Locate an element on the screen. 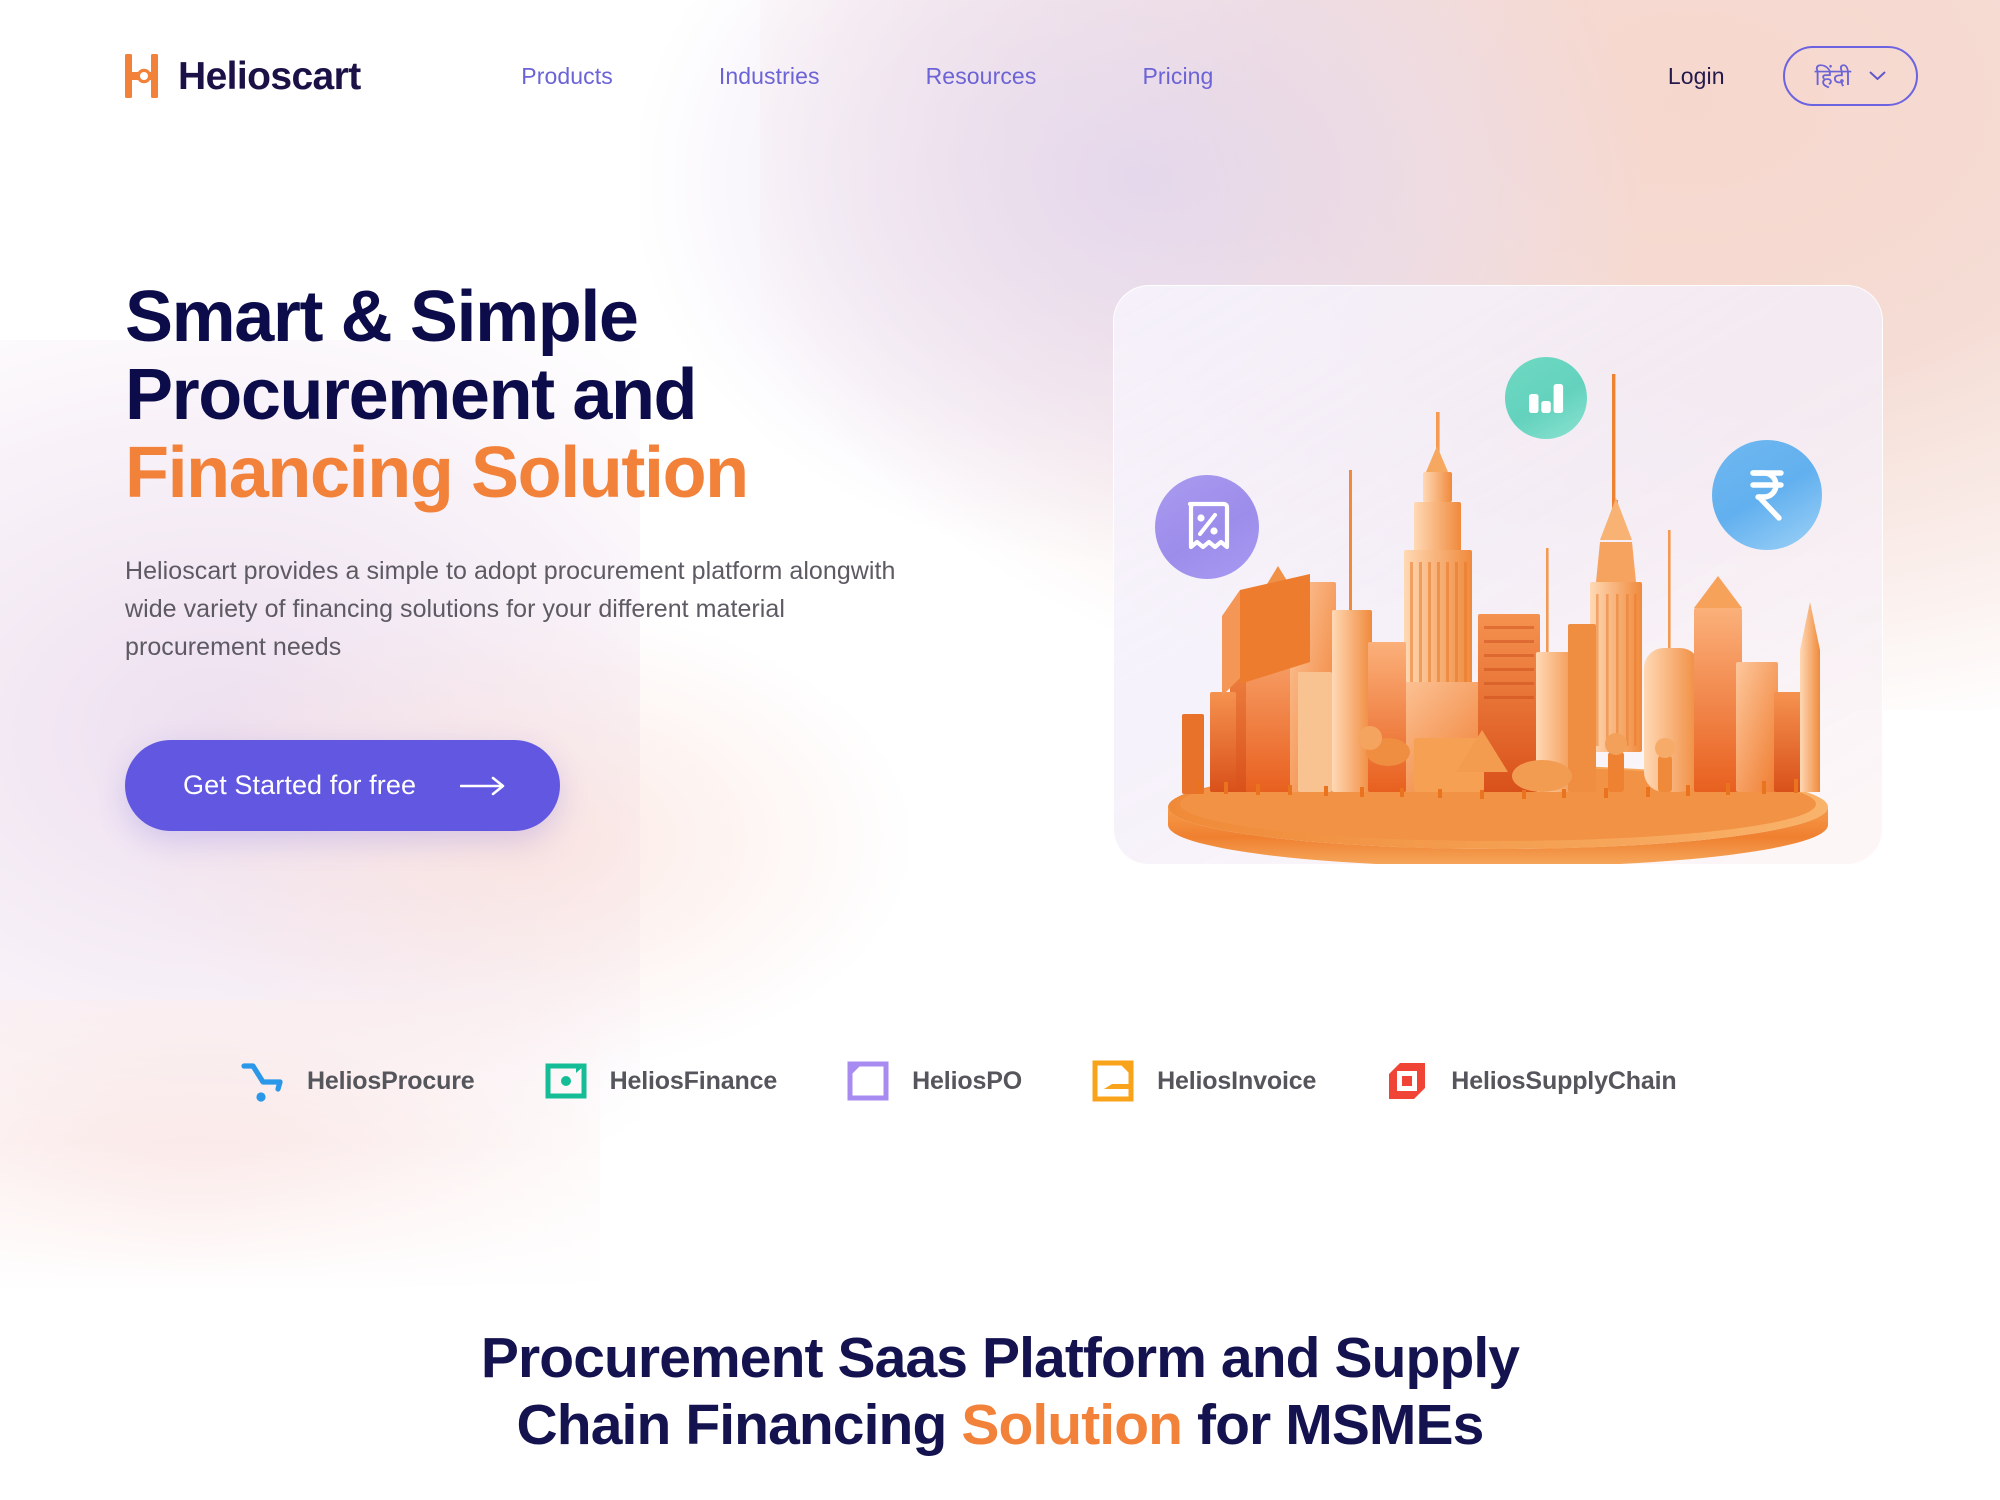 The height and width of the screenshot is (1500, 2000). rupee-icon is located at coordinates (1767, 495).